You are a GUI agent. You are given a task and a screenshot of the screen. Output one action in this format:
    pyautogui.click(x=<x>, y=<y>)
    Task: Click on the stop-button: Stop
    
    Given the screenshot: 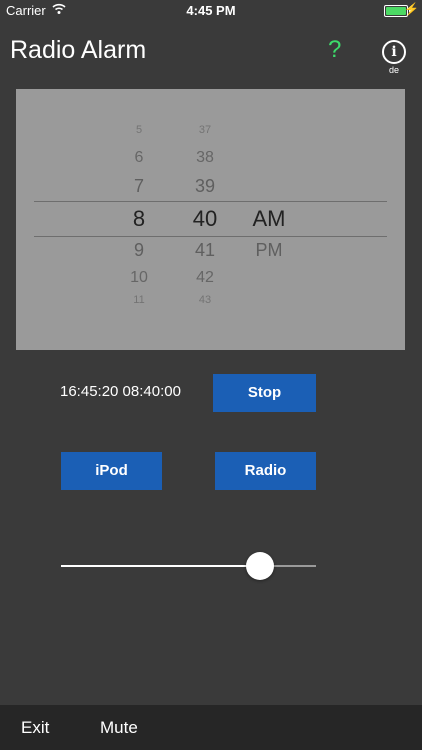 What is the action you would take?
    pyautogui.click(x=264, y=393)
    